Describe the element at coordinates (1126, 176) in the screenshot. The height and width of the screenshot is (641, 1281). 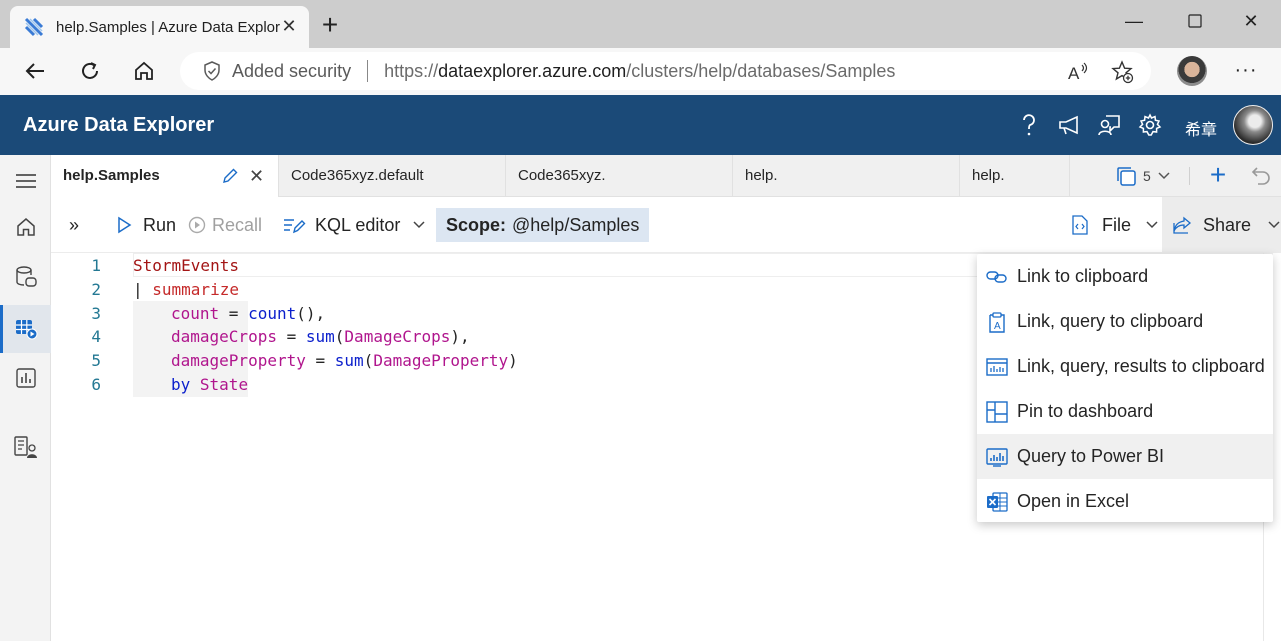
I see `tabs-stack-icon` at that location.